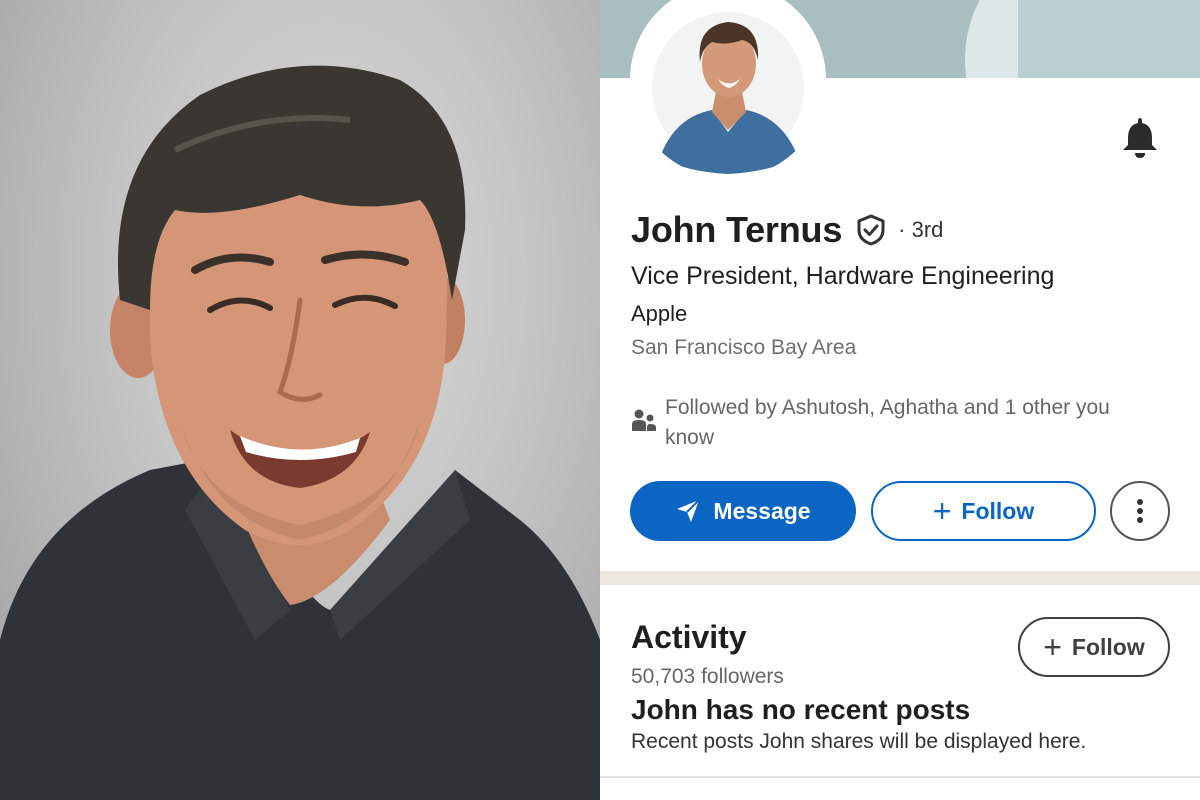 The height and width of the screenshot is (800, 1200). I want to click on name-row: John Ternus · 3rd, so click(787, 230).